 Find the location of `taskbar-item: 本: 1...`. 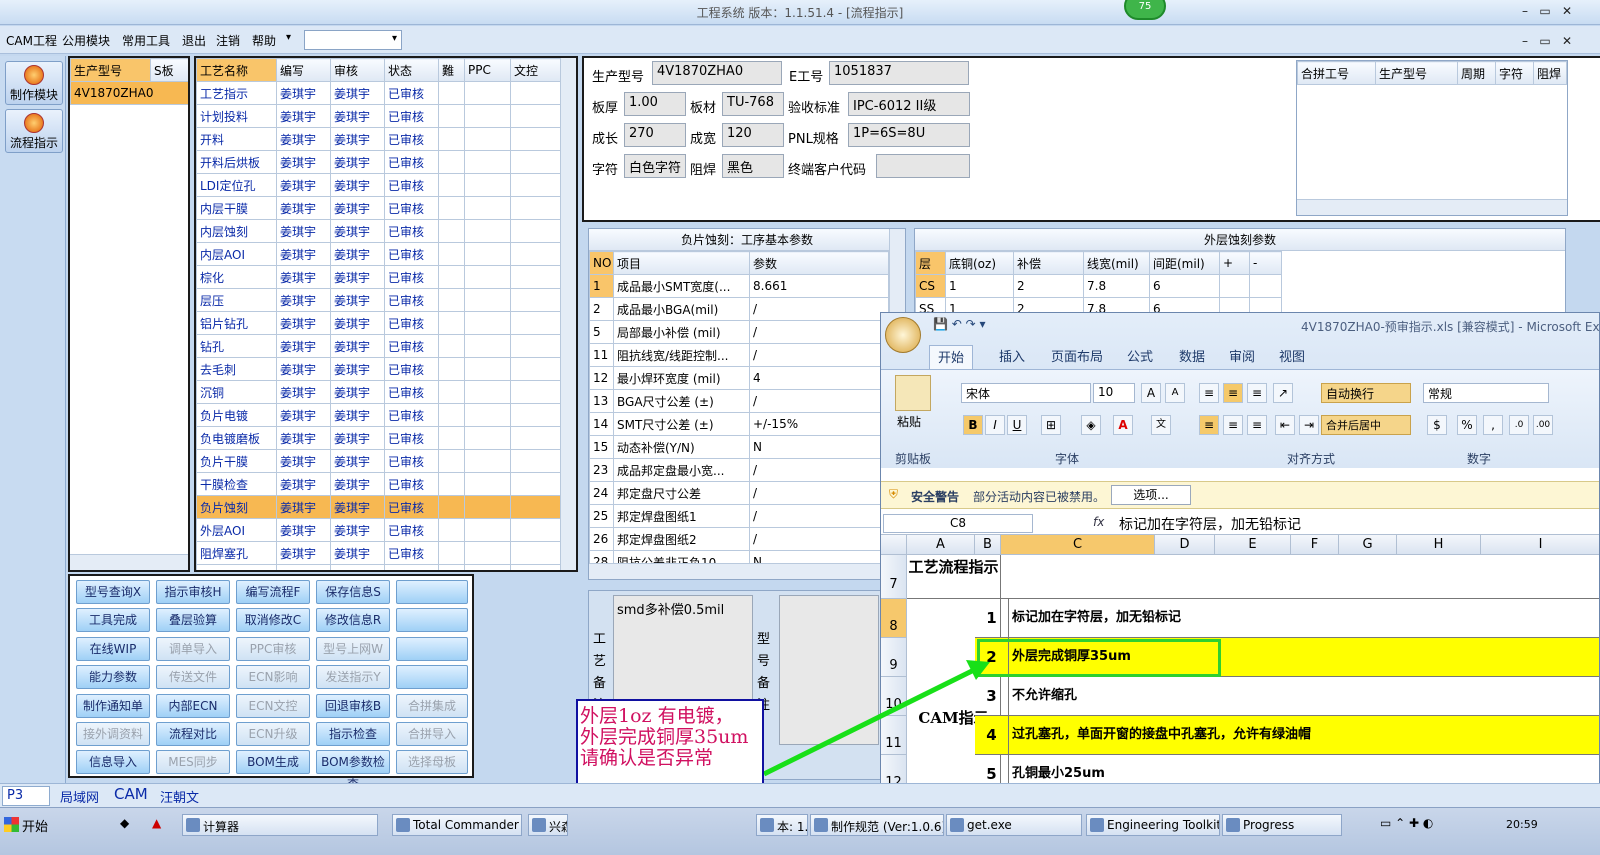

taskbar-item: 本: 1... is located at coordinates (782, 825).